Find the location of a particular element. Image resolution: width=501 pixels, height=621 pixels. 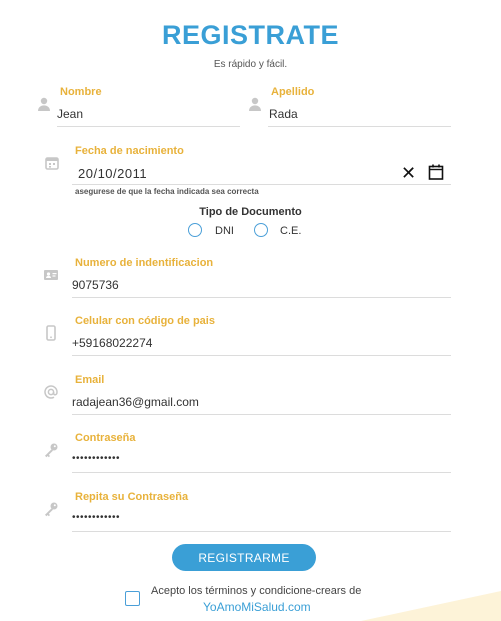

page-title: REGISTRATE is located at coordinates (250, 35).